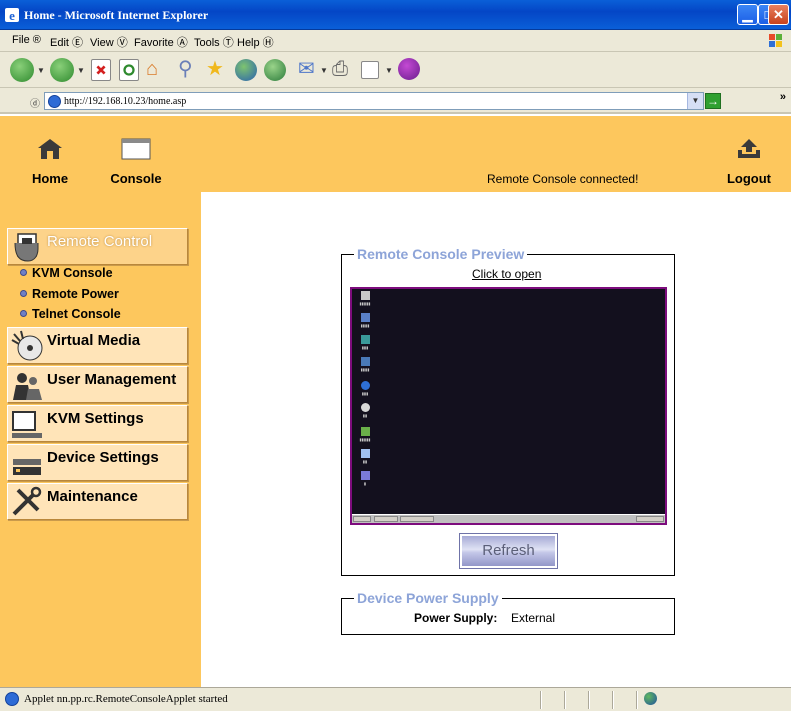 The image size is (791, 711). I want to click on mail-dropdown-icon: ▼, so click(324, 70).